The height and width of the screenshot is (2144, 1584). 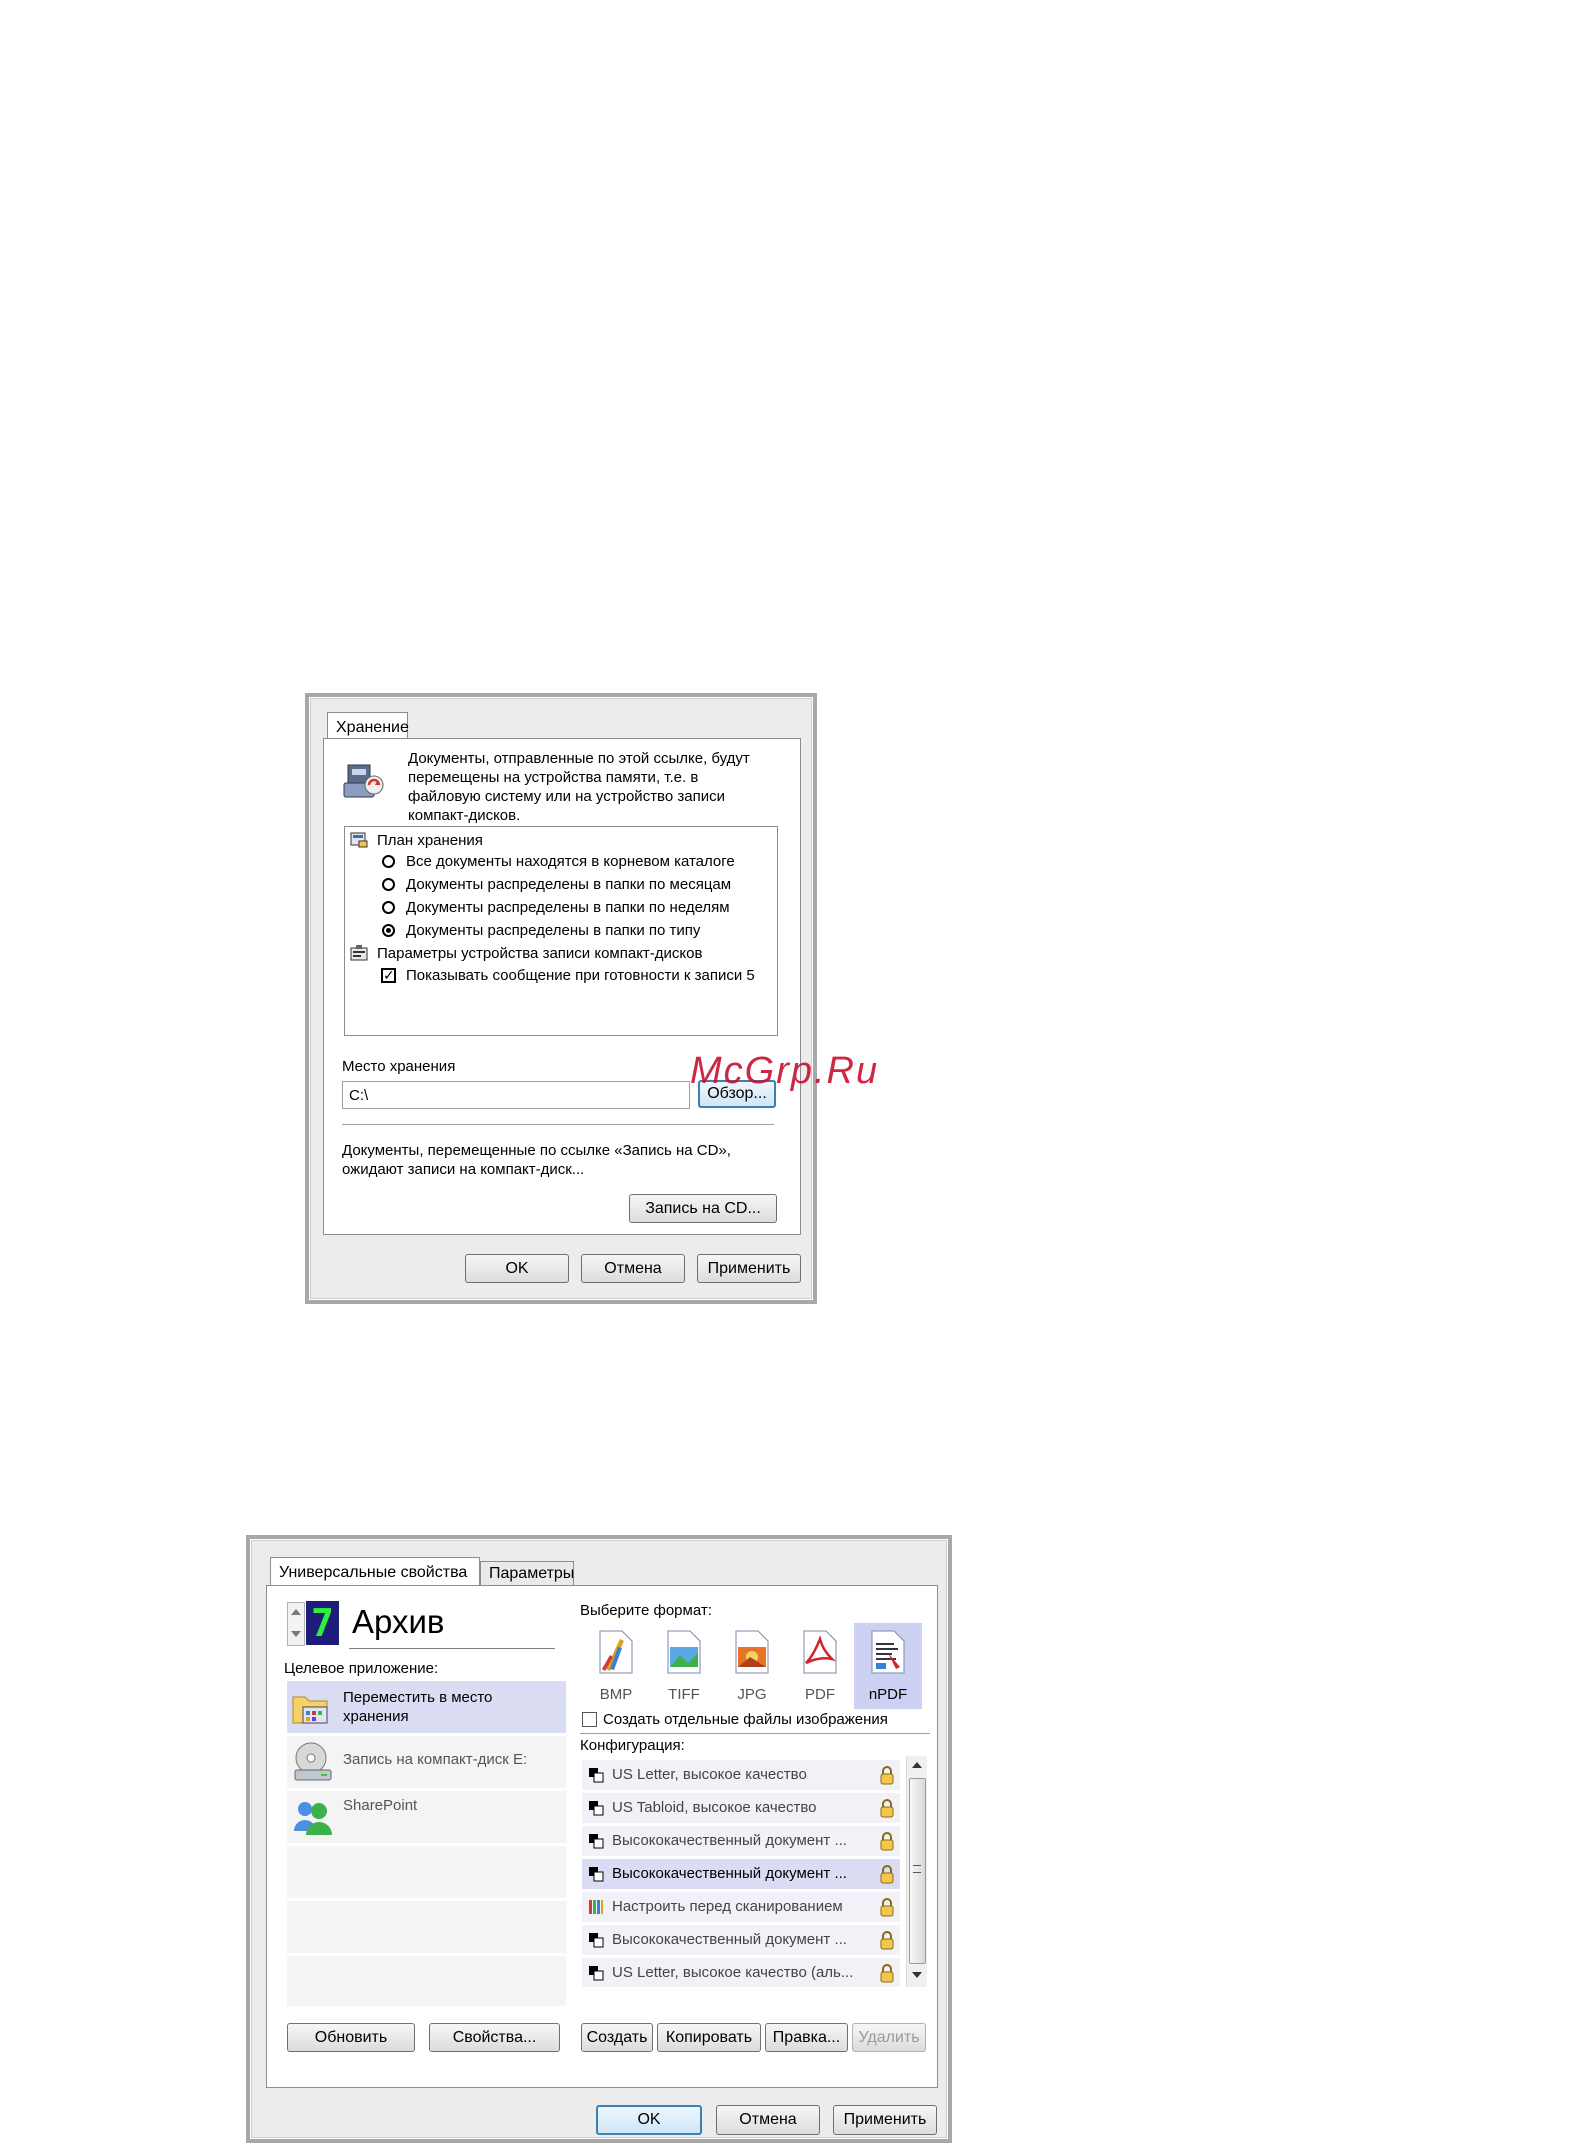 I want to click on format-label: Выберите формат:, so click(x=646, y=1610).